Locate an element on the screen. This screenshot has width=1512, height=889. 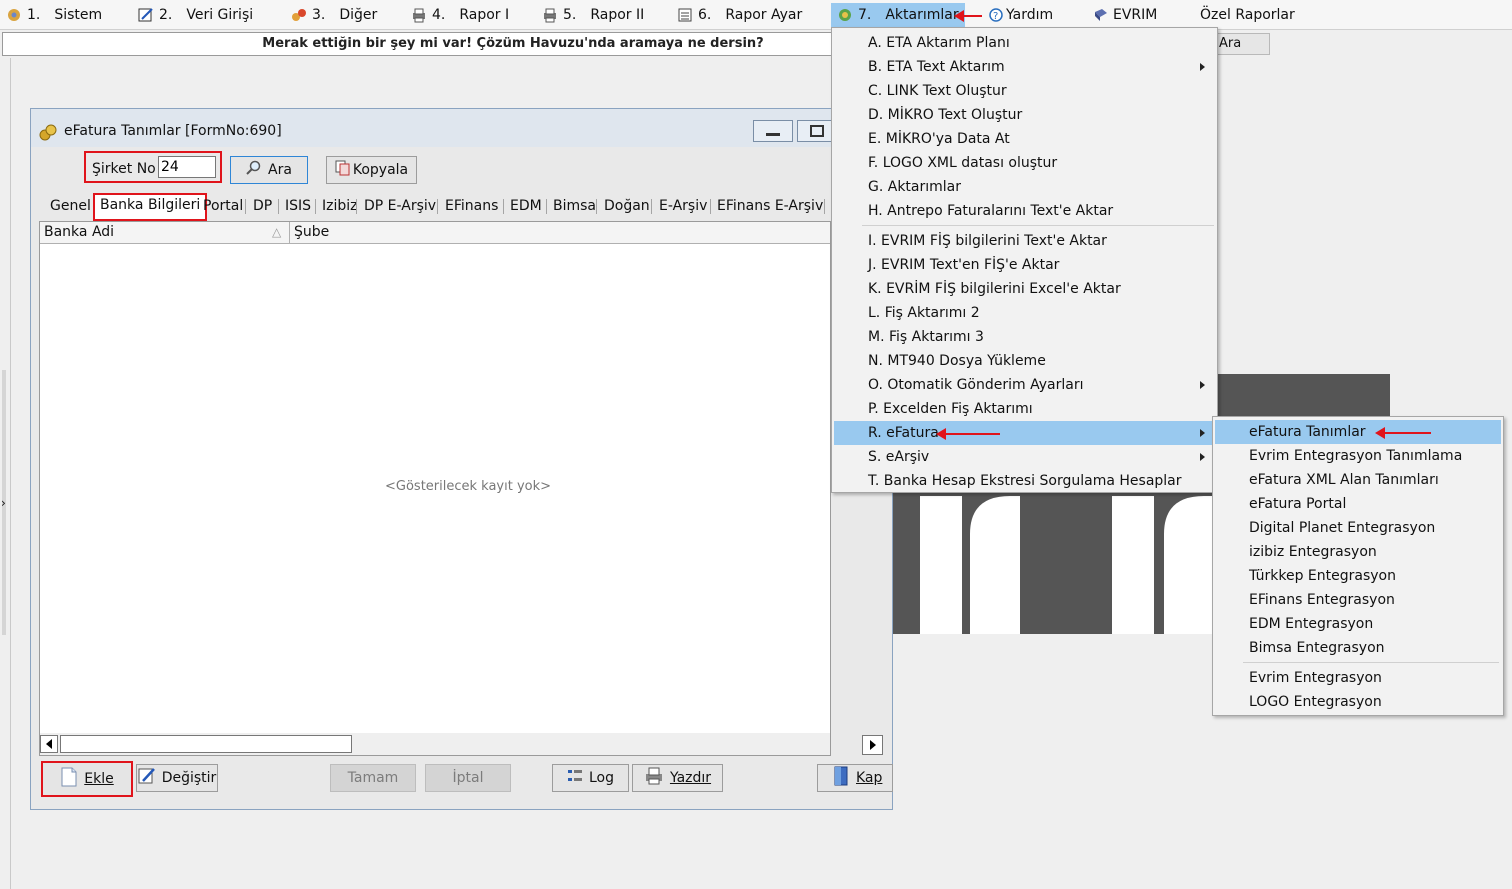
submenu-efinans: EFinans Entegrasyon is located at coordinates (1358, 600).